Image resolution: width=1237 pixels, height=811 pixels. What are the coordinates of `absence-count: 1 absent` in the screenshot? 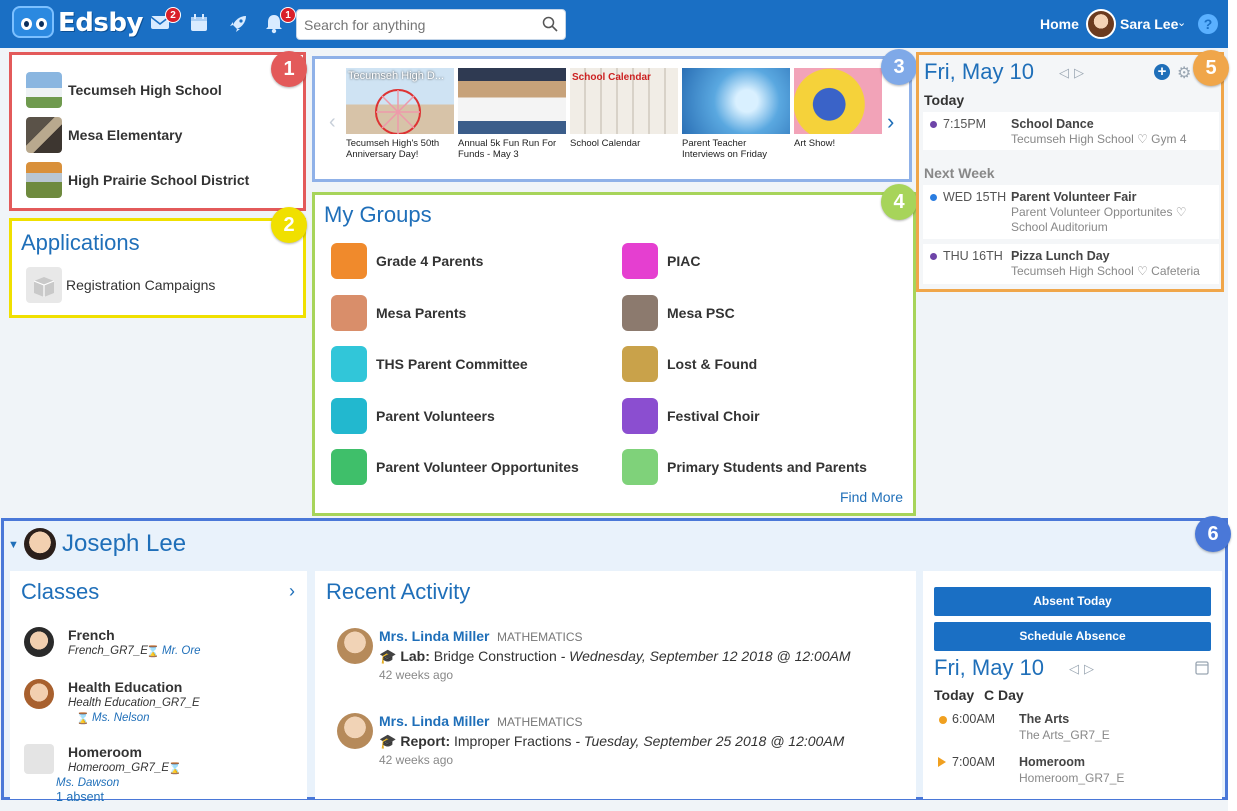 It's located at (80, 797).